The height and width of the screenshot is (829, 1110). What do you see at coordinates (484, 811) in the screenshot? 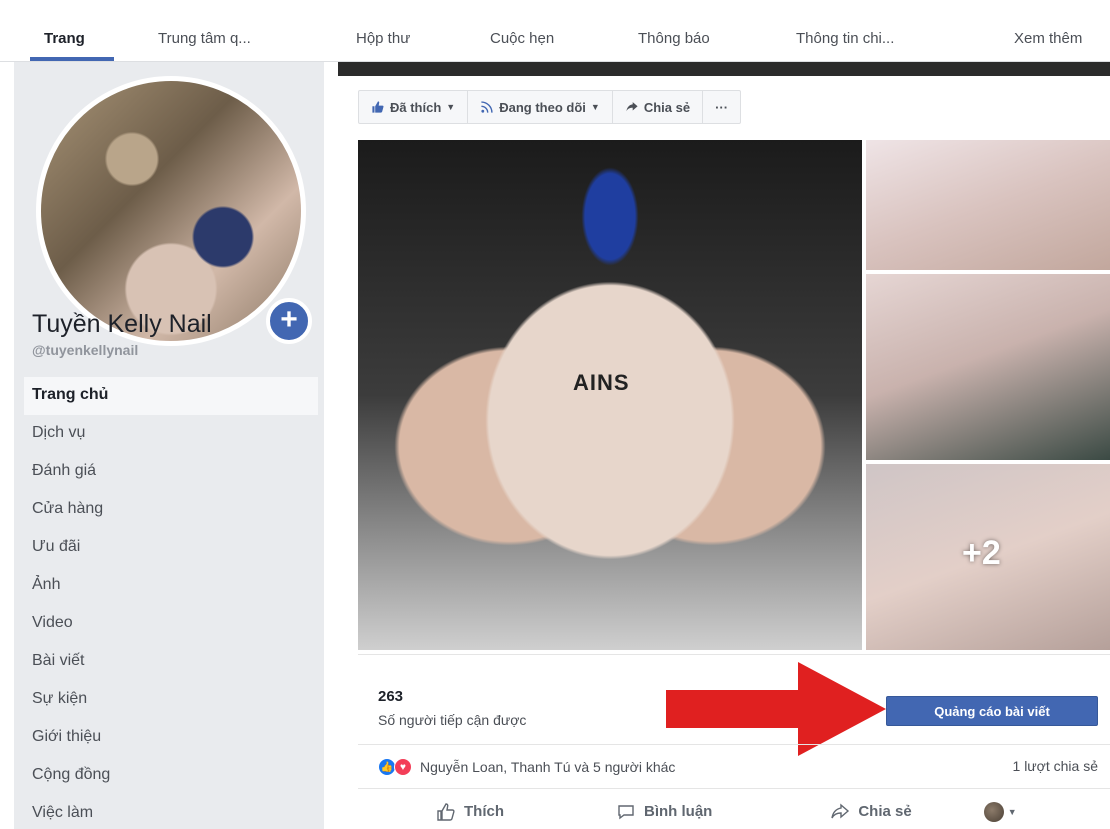
I see `like-label: Thích` at bounding box center [484, 811].